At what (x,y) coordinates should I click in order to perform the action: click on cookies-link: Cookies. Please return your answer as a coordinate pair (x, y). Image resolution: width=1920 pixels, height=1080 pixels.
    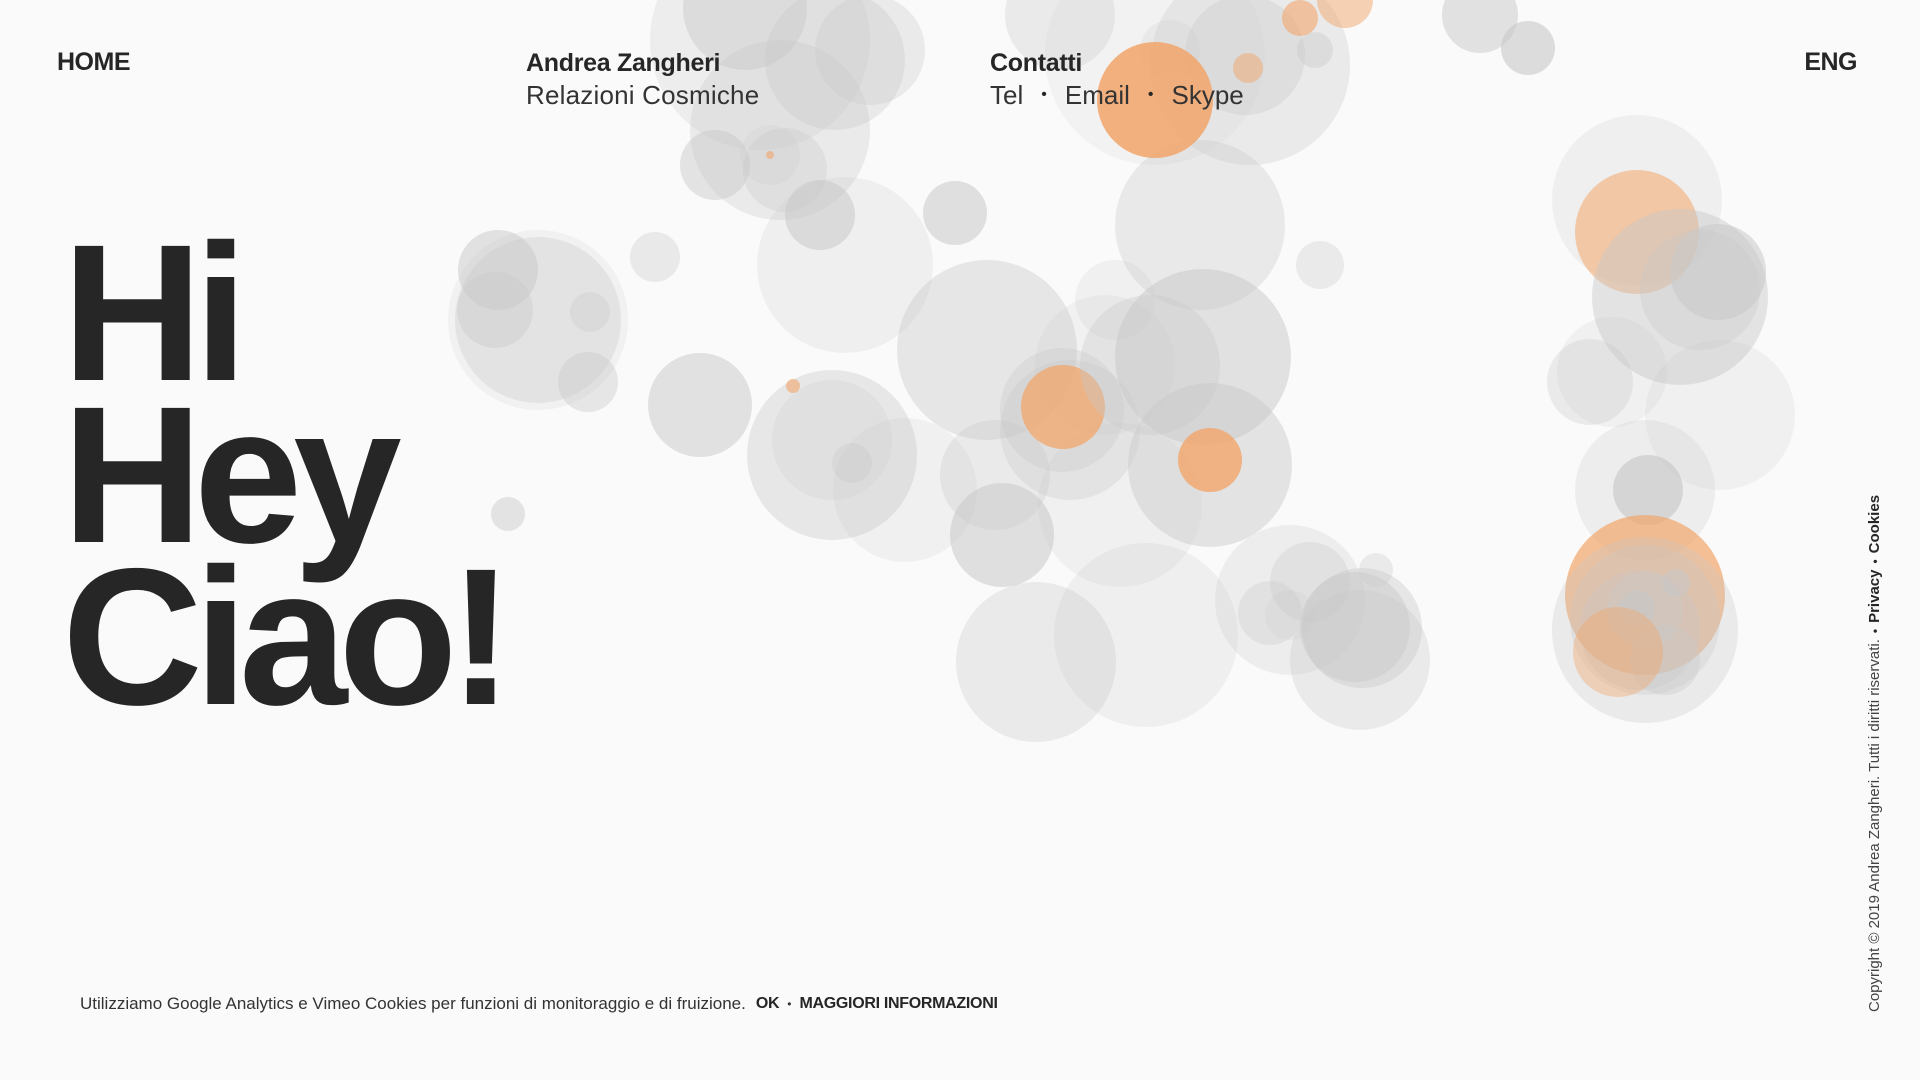
    Looking at the image, I should click on (1874, 524).